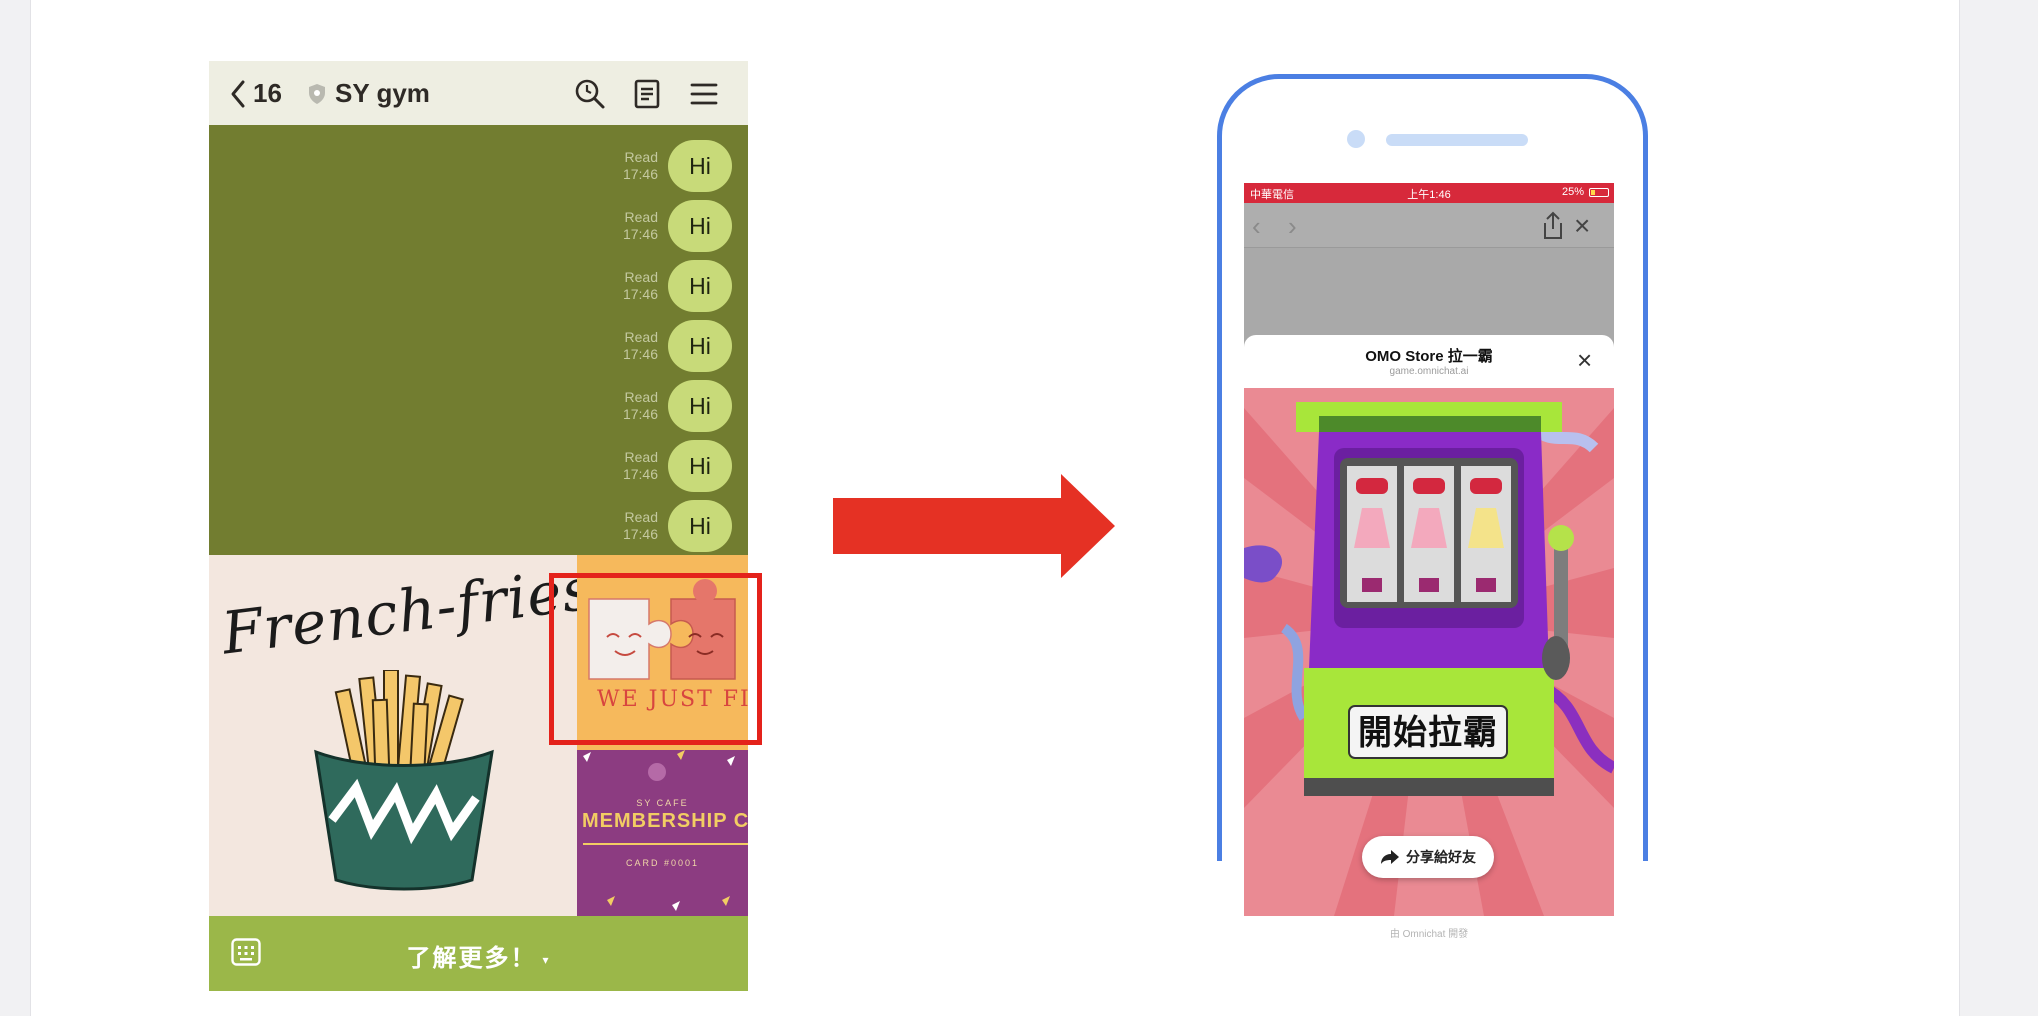 The width and height of the screenshot is (2038, 1016). What do you see at coordinates (1356, 139) in the screenshot?
I see `camera-dot` at bounding box center [1356, 139].